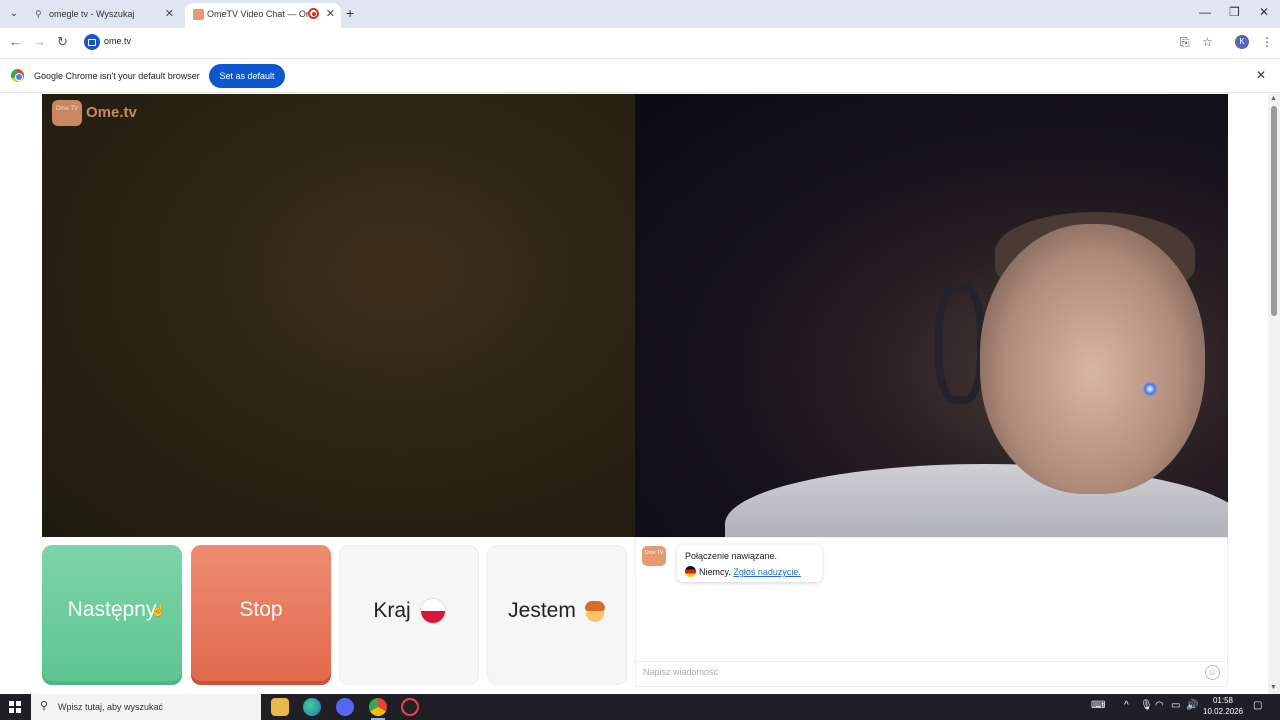 This screenshot has width=1280, height=720. What do you see at coordinates (1257, 705) in the screenshot?
I see `notifications-icon: ▢` at bounding box center [1257, 705].